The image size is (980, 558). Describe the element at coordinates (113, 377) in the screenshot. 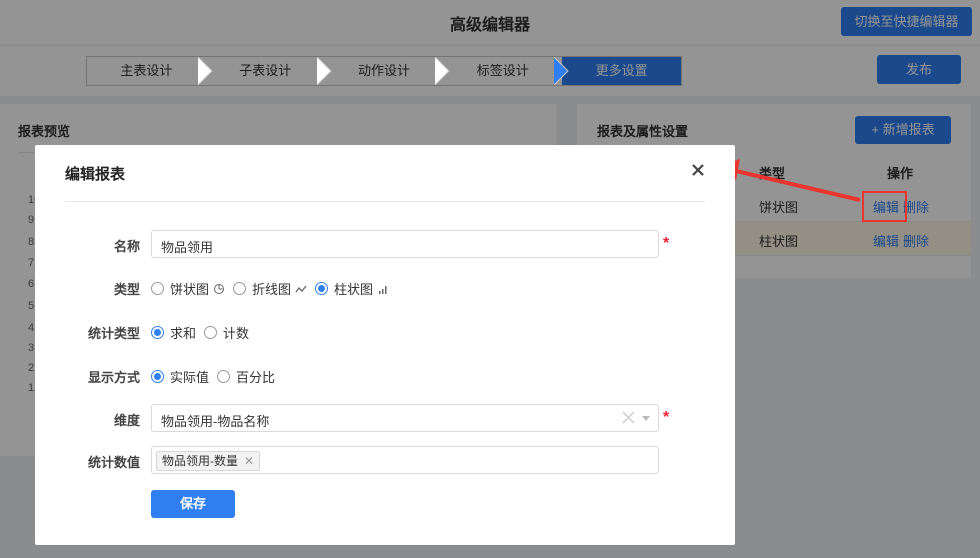

I see `display-mode-label: 显示方式` at that location.